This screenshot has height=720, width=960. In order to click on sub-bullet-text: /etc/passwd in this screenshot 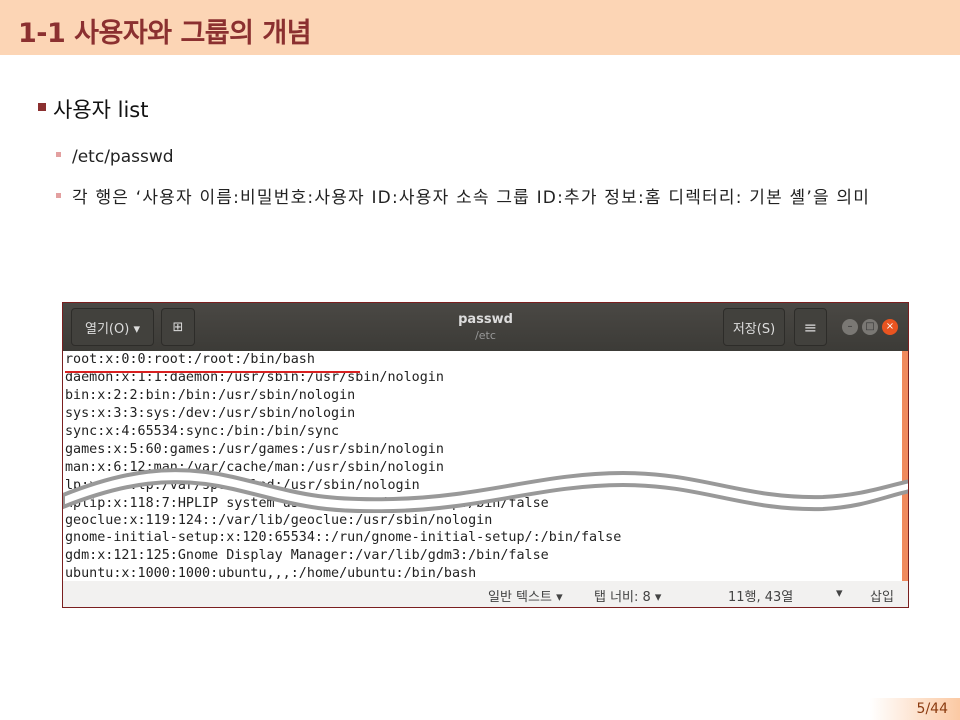, I will do `click(123, 157)`.